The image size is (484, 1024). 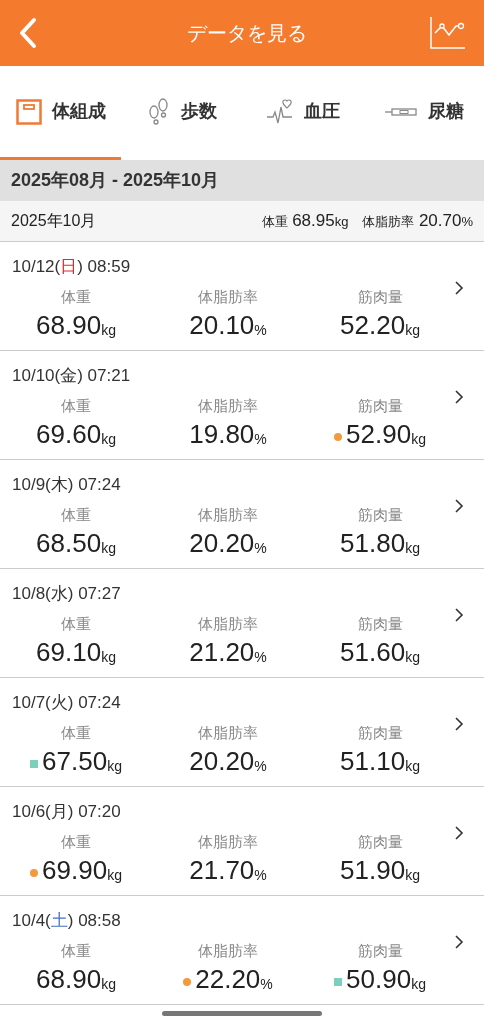 What do you see at coordinates (228, 979) in the screenshot?
I see `metric-value: 22.20%` at bounding box center [228, 979].